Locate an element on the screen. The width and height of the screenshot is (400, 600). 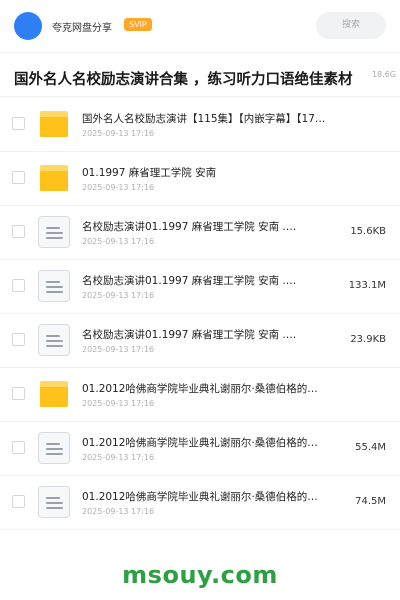
search-placeholder: 搜索 is located at coordinates (350, 25).